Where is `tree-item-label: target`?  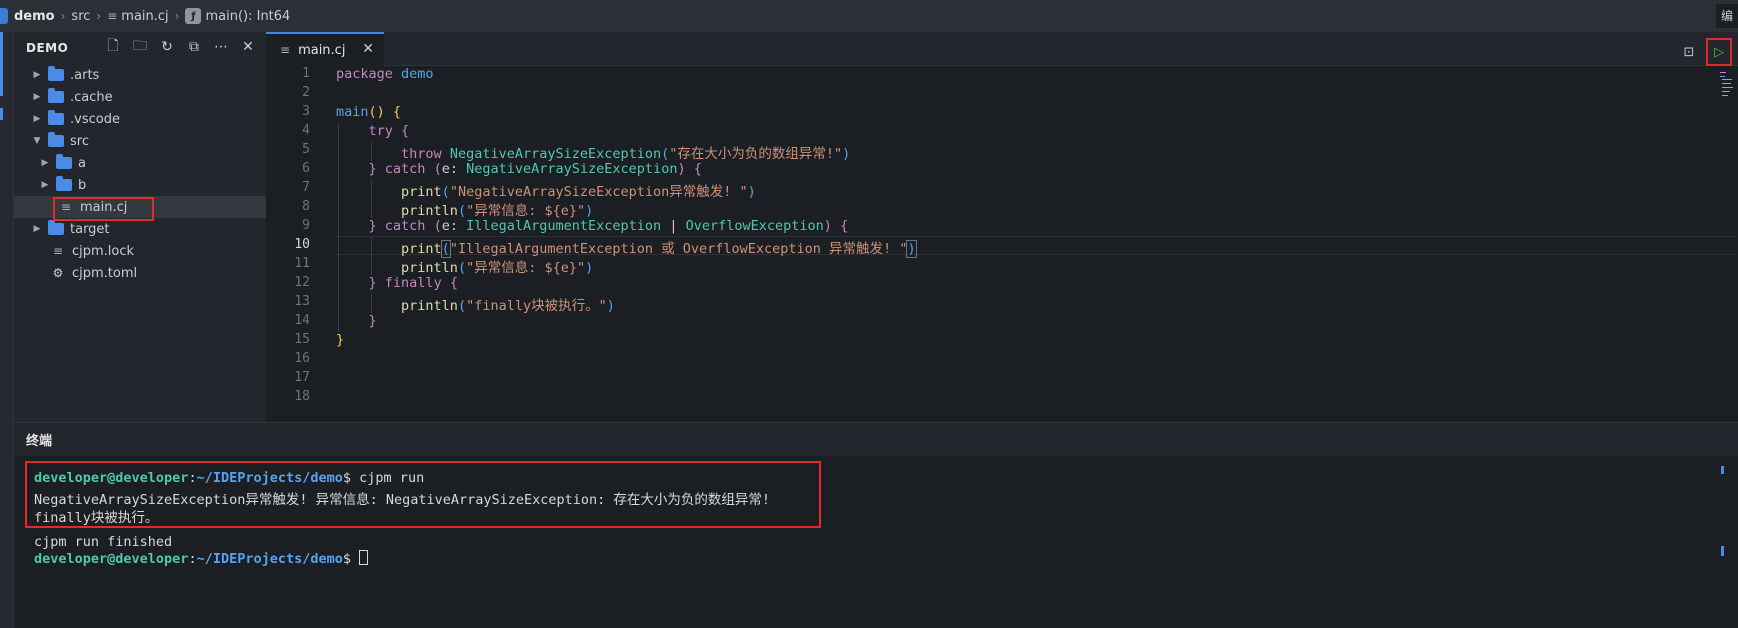
tree-item-label: target is located at coordinates (90, 229).